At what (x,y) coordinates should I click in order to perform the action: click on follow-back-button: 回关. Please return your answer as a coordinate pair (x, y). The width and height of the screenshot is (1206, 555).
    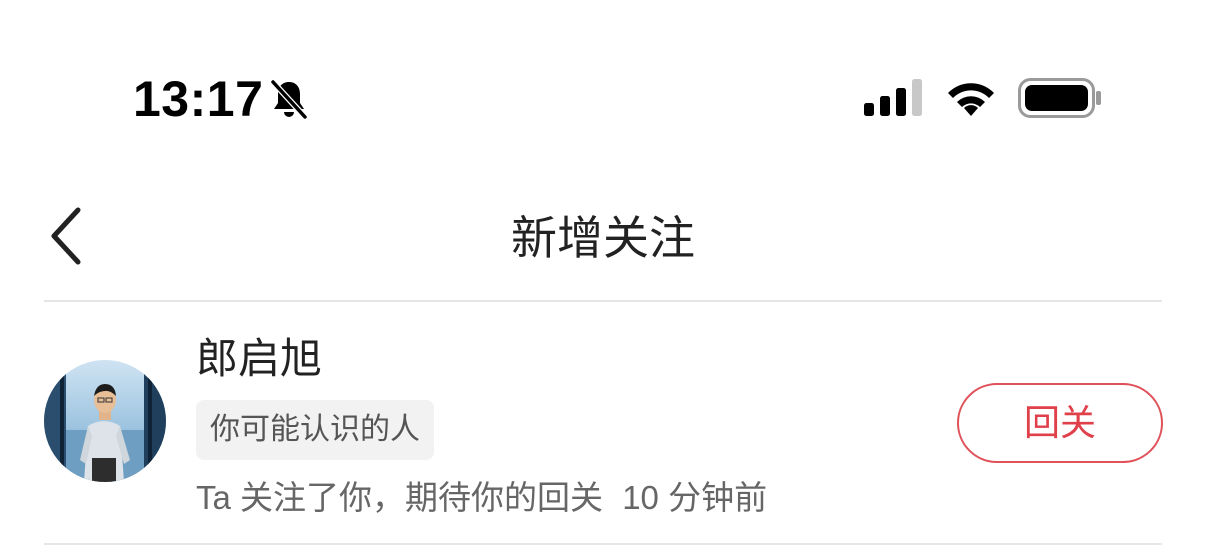
    Looking at the image, I should click on (1060, 423).